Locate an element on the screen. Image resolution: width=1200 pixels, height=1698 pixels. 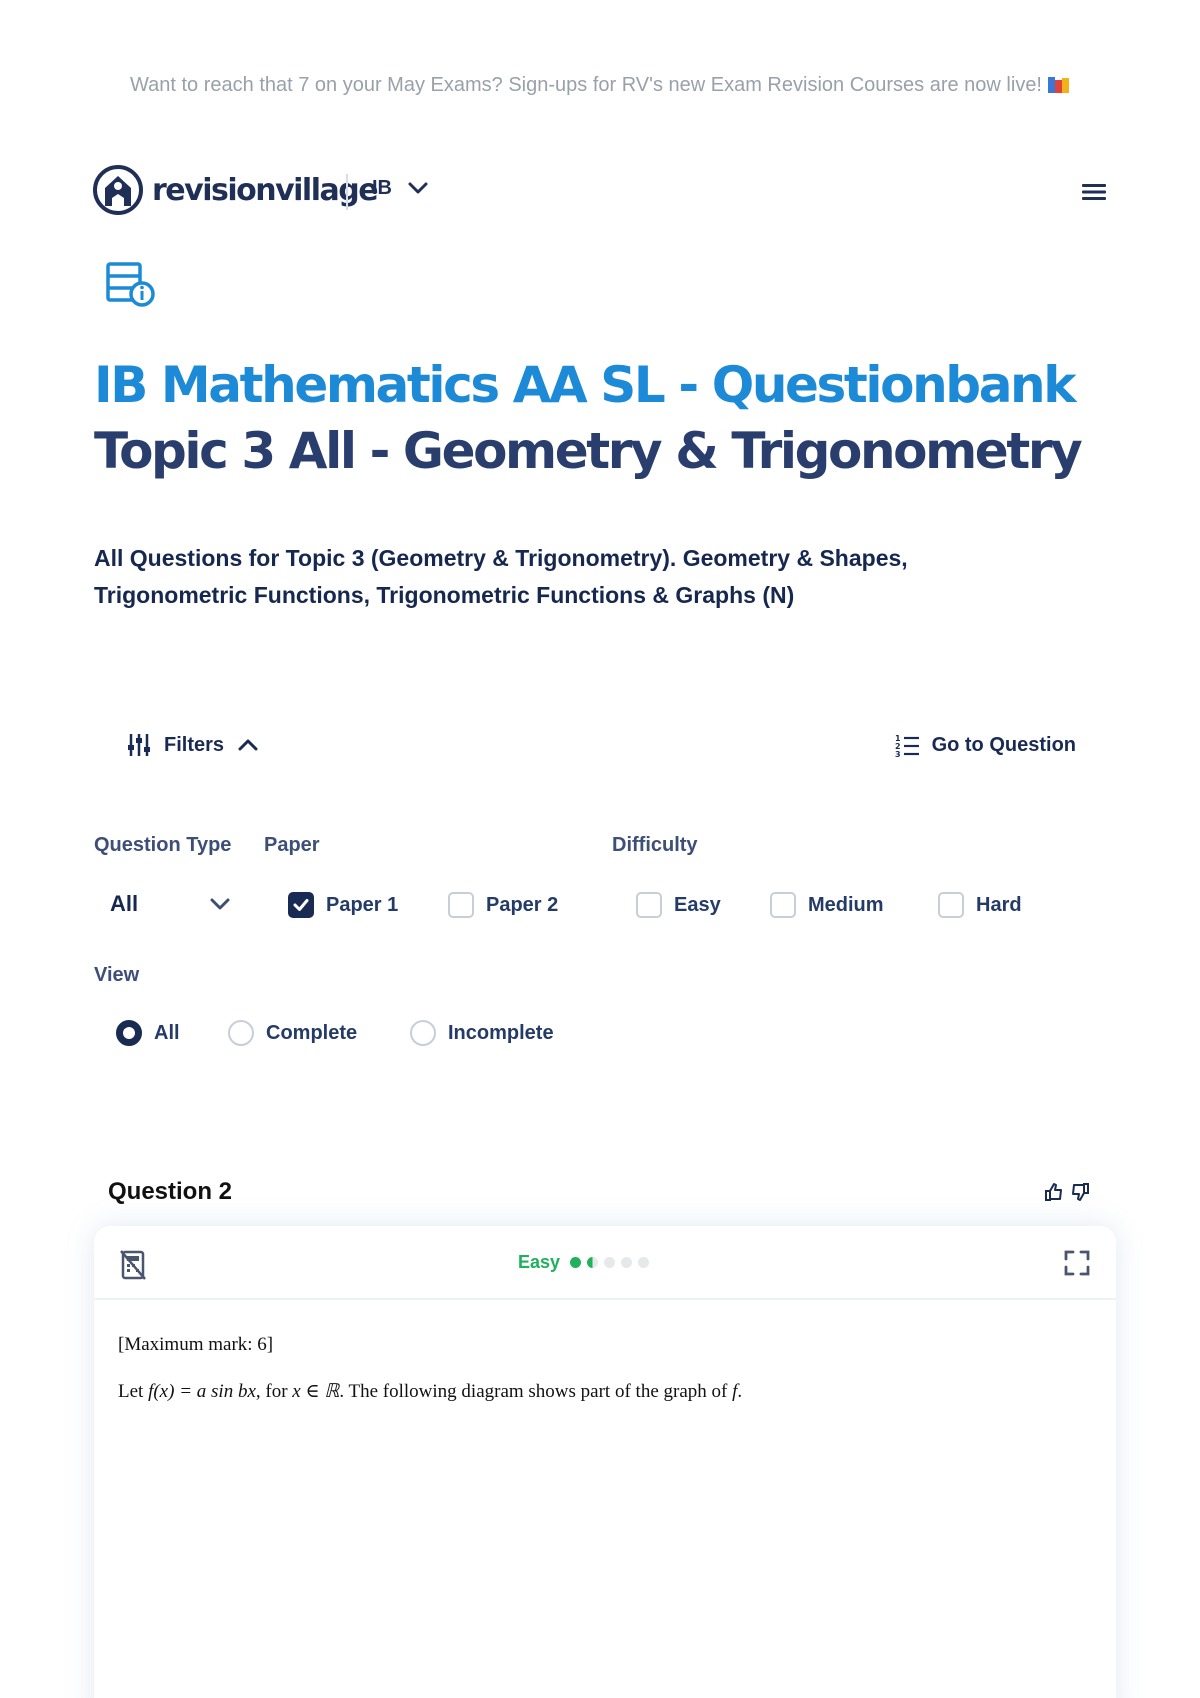
difficulty-hard-label: Hard is located at coordinates (999, 904).